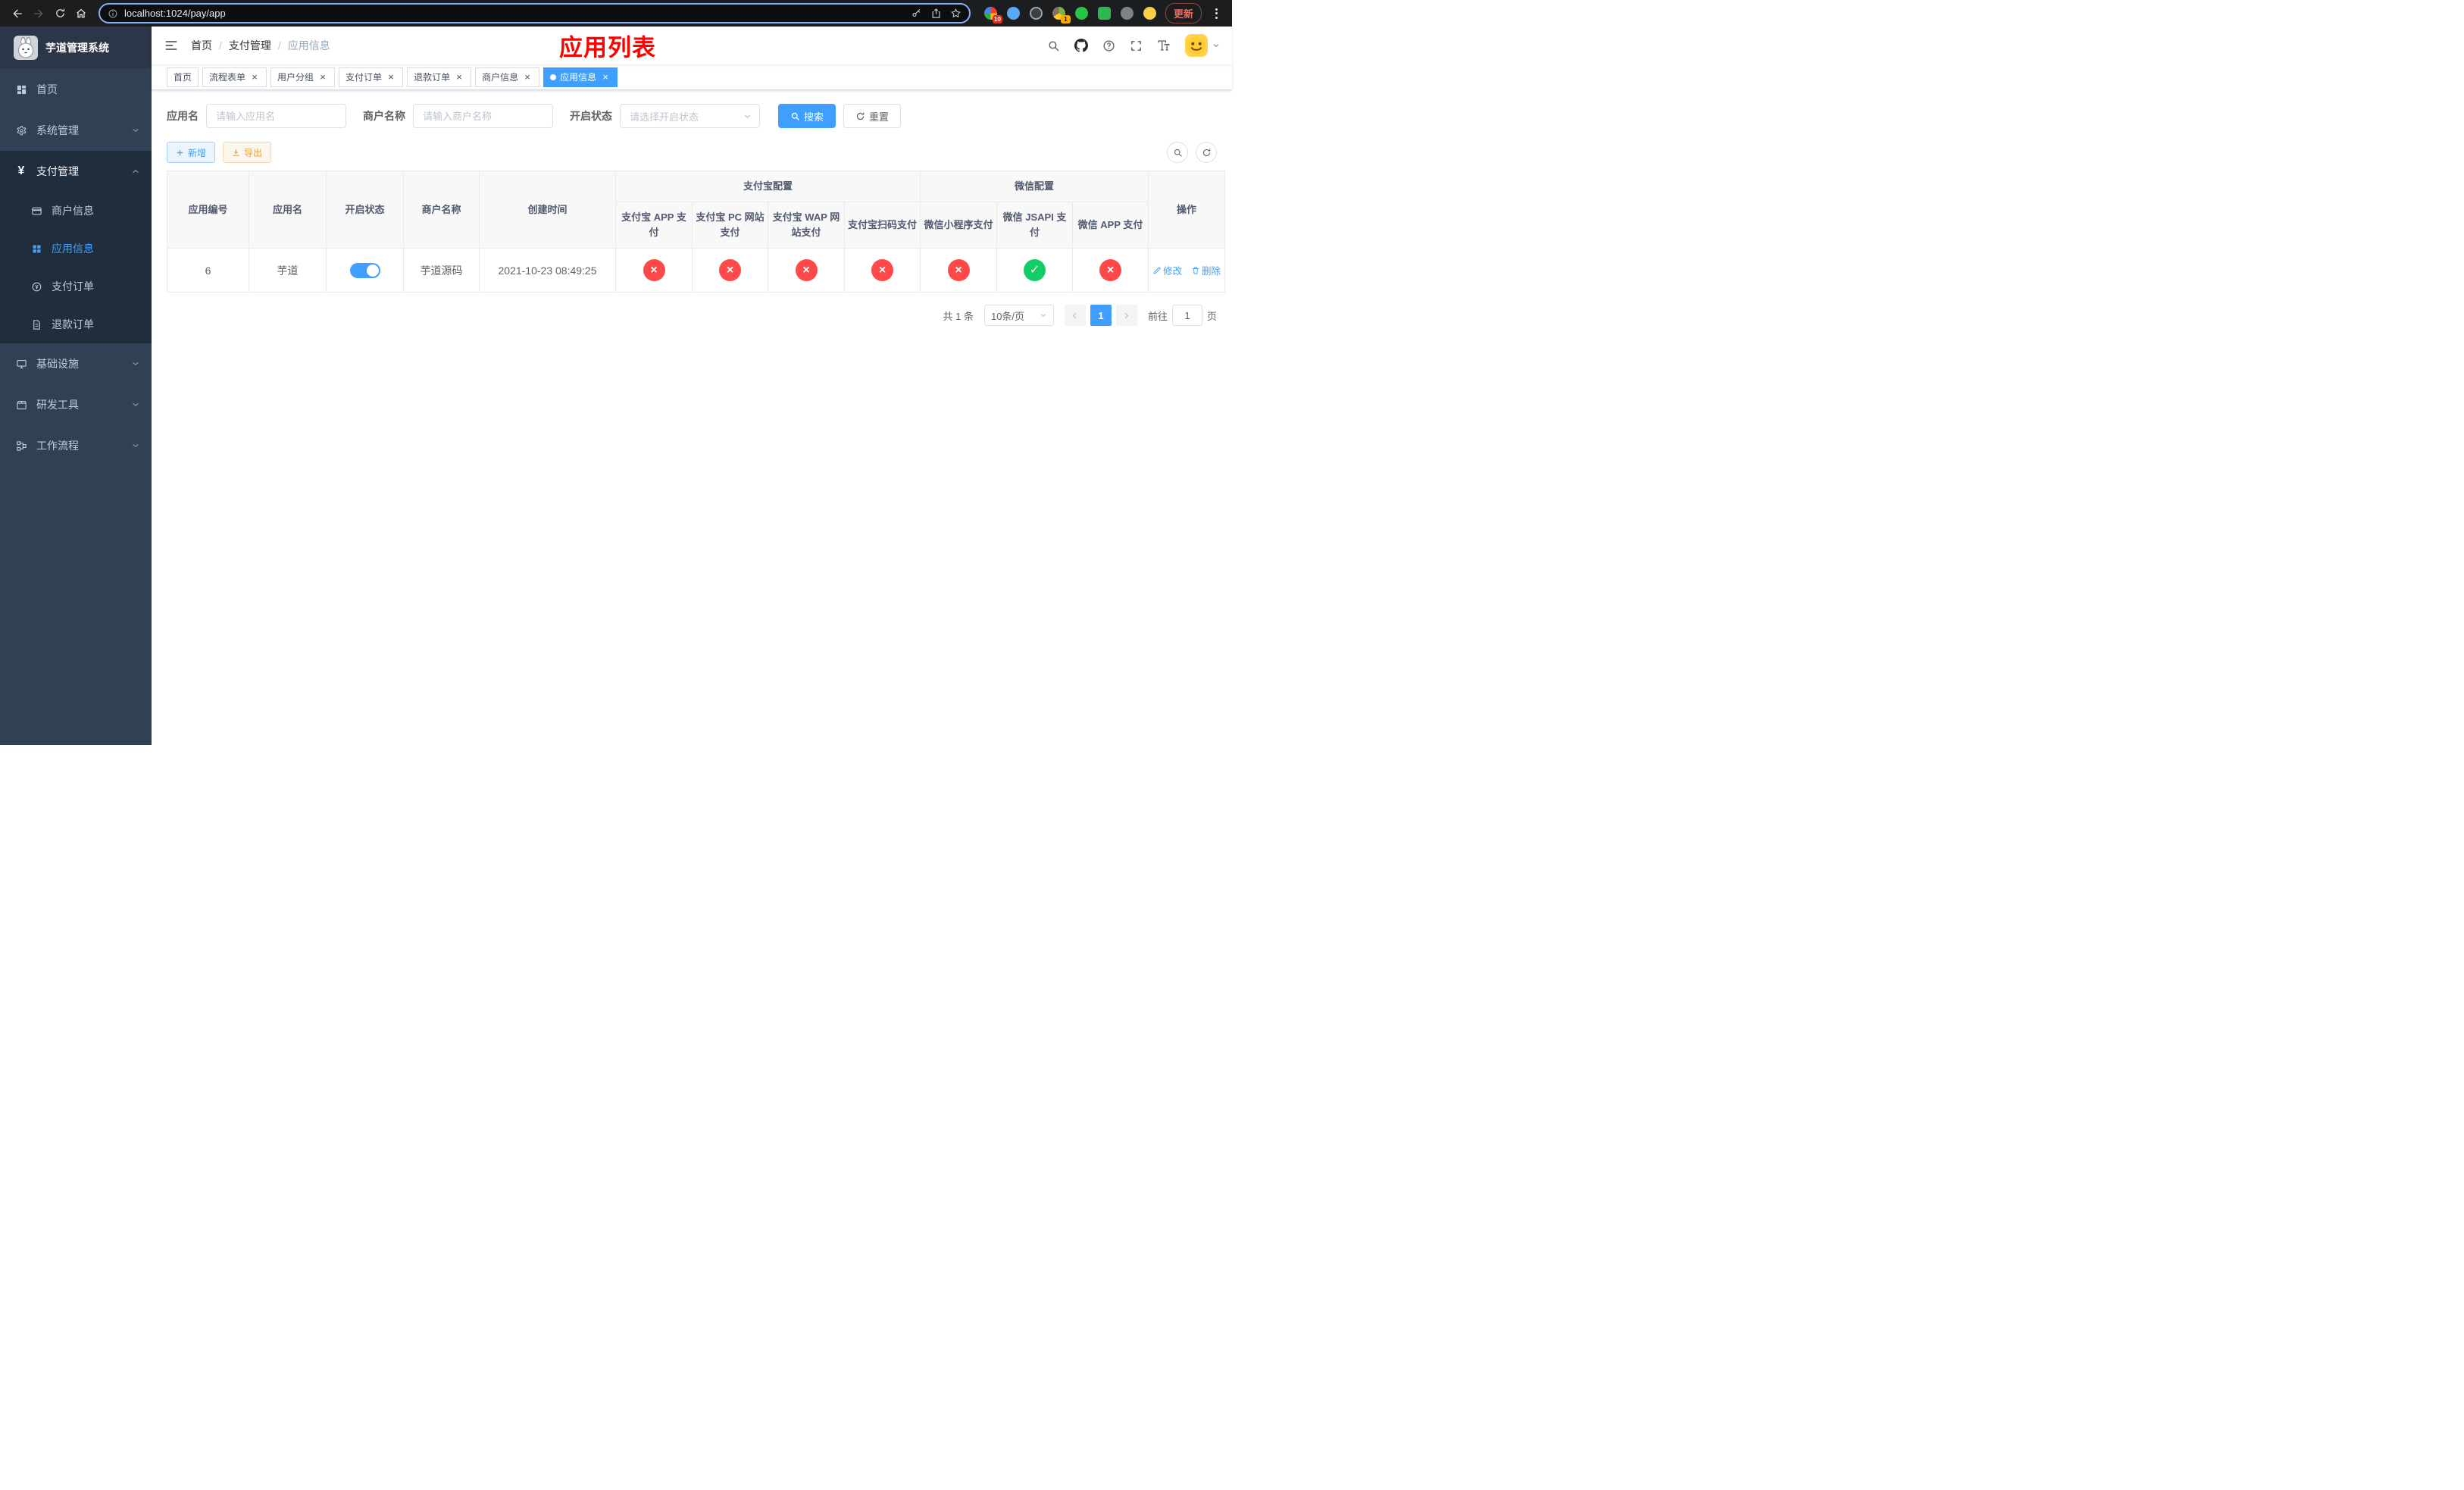  I want to click on bookmark-star-icon, so click(956, 14).